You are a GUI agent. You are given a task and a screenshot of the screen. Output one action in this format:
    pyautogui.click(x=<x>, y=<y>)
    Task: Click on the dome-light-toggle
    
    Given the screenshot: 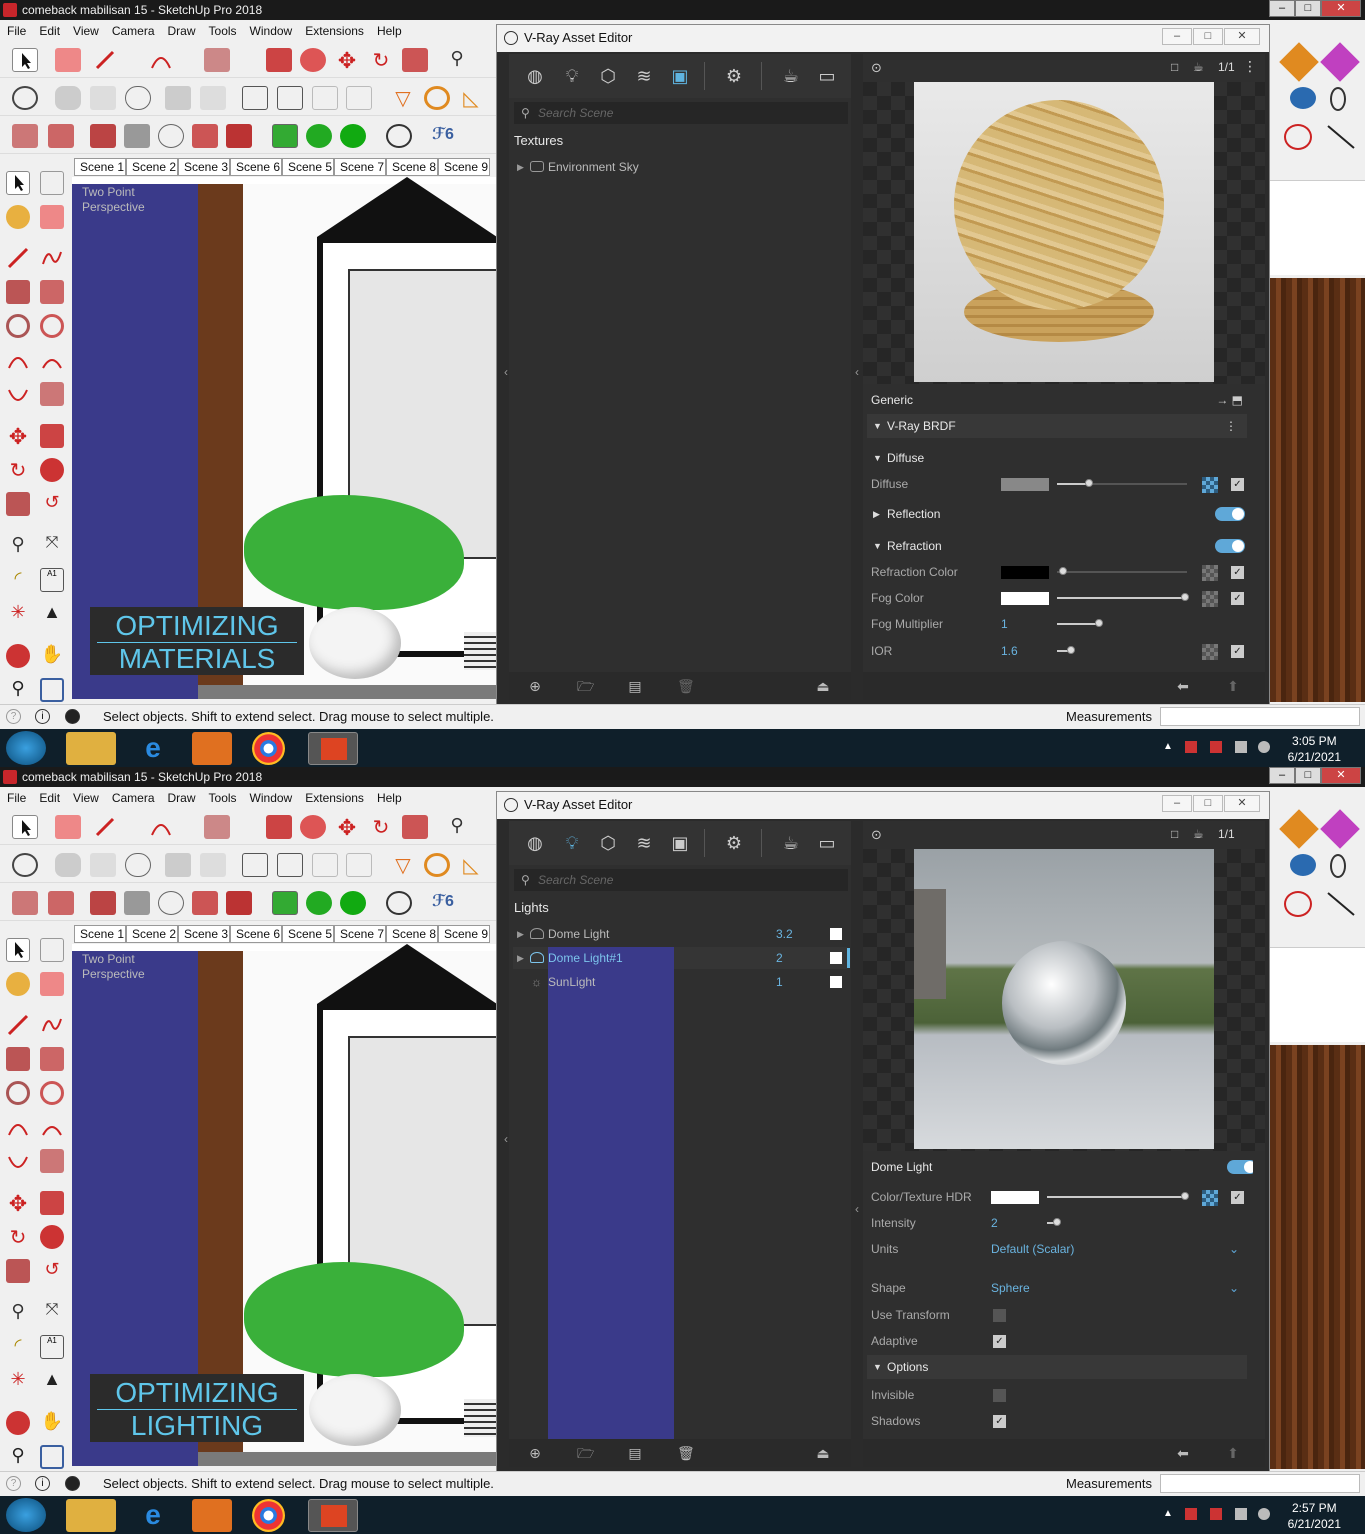 What is the action you would take?
    pyautogui.click(x=1240, y=1167)
    